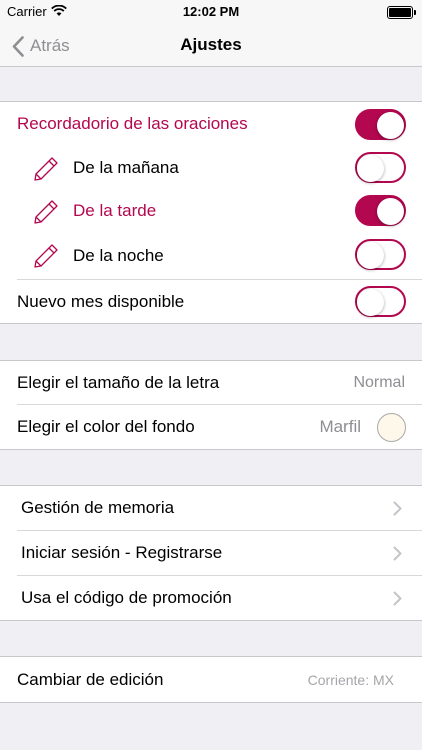  Describe the element at coordinates (340, 426) in the screenshot. I see `background-color-value: Marfil` at that location.